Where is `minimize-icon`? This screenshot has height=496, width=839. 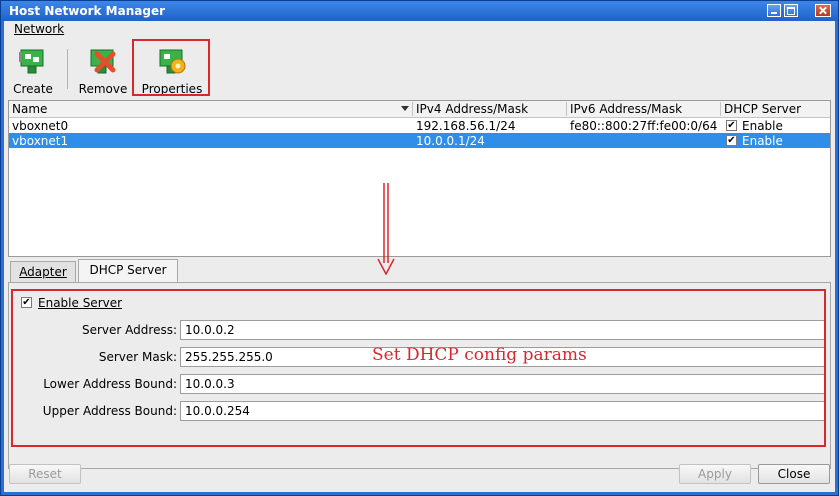
minimize-icon is located at coordinates (774, 10).